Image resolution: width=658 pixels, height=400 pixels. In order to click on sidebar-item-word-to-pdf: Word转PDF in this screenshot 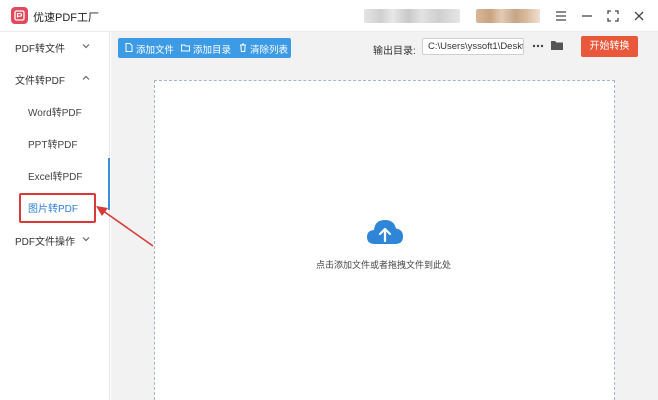, I will do `click(55, 111)`.